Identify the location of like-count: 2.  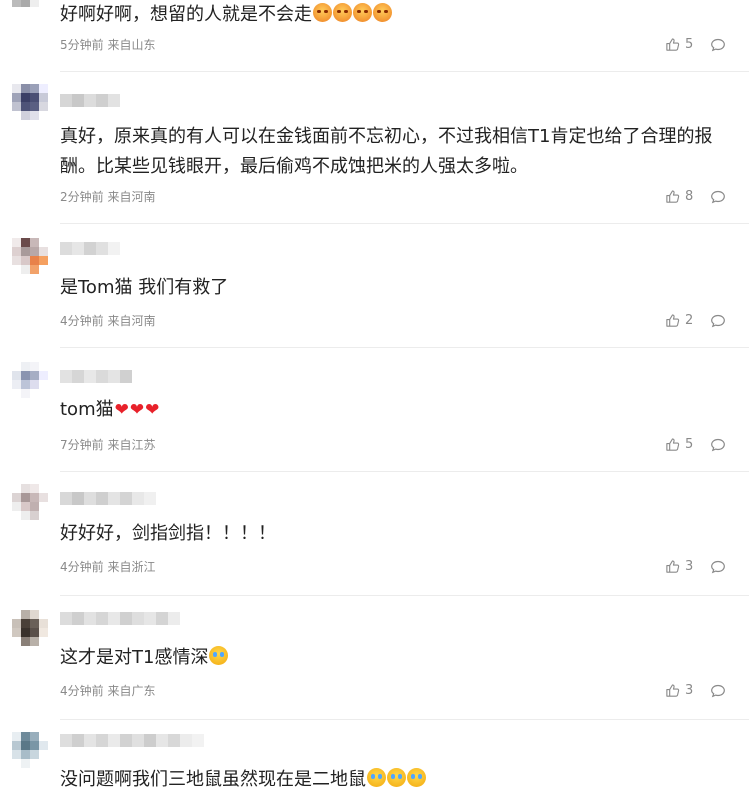
(689, 320).